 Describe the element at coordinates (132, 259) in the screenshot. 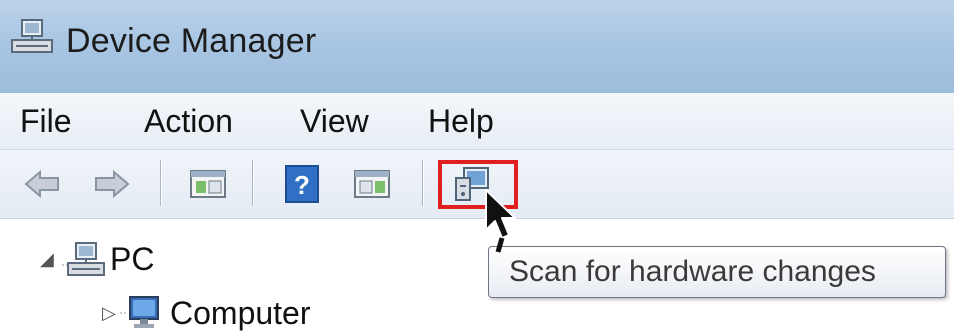

I see `tree-item-pc: PC` at that location.